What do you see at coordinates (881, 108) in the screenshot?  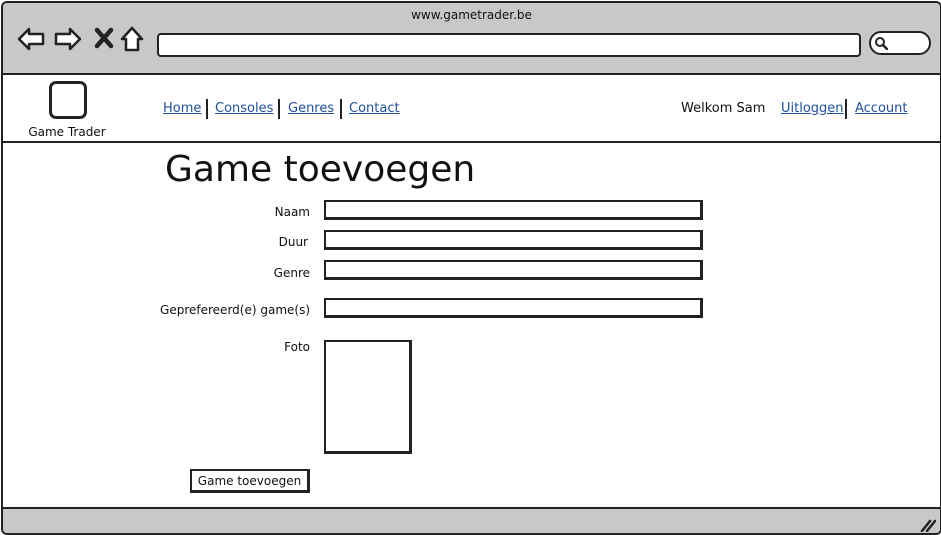 I see `account-link: Account` at bounding box center [881, 108].